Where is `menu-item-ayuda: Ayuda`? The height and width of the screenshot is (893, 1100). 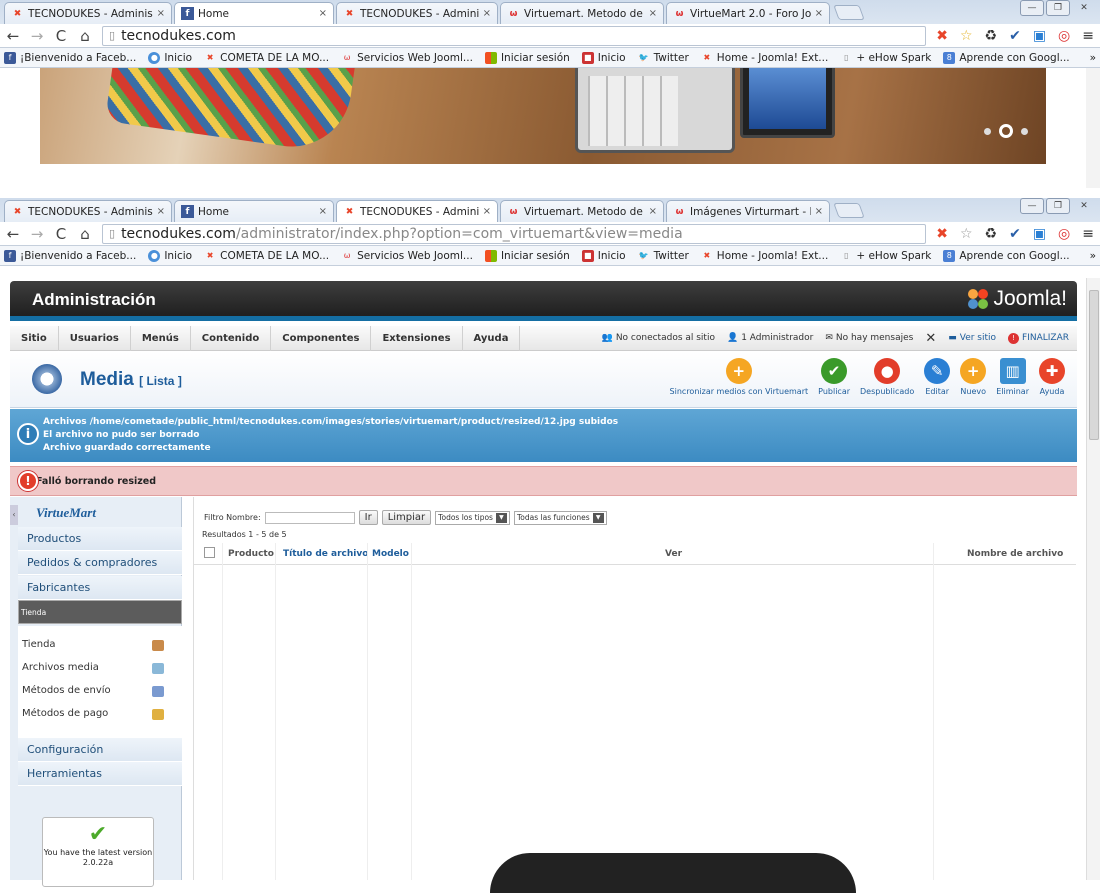 menu-item-ayuda: Ayuda is located at coordinates (492, 338).